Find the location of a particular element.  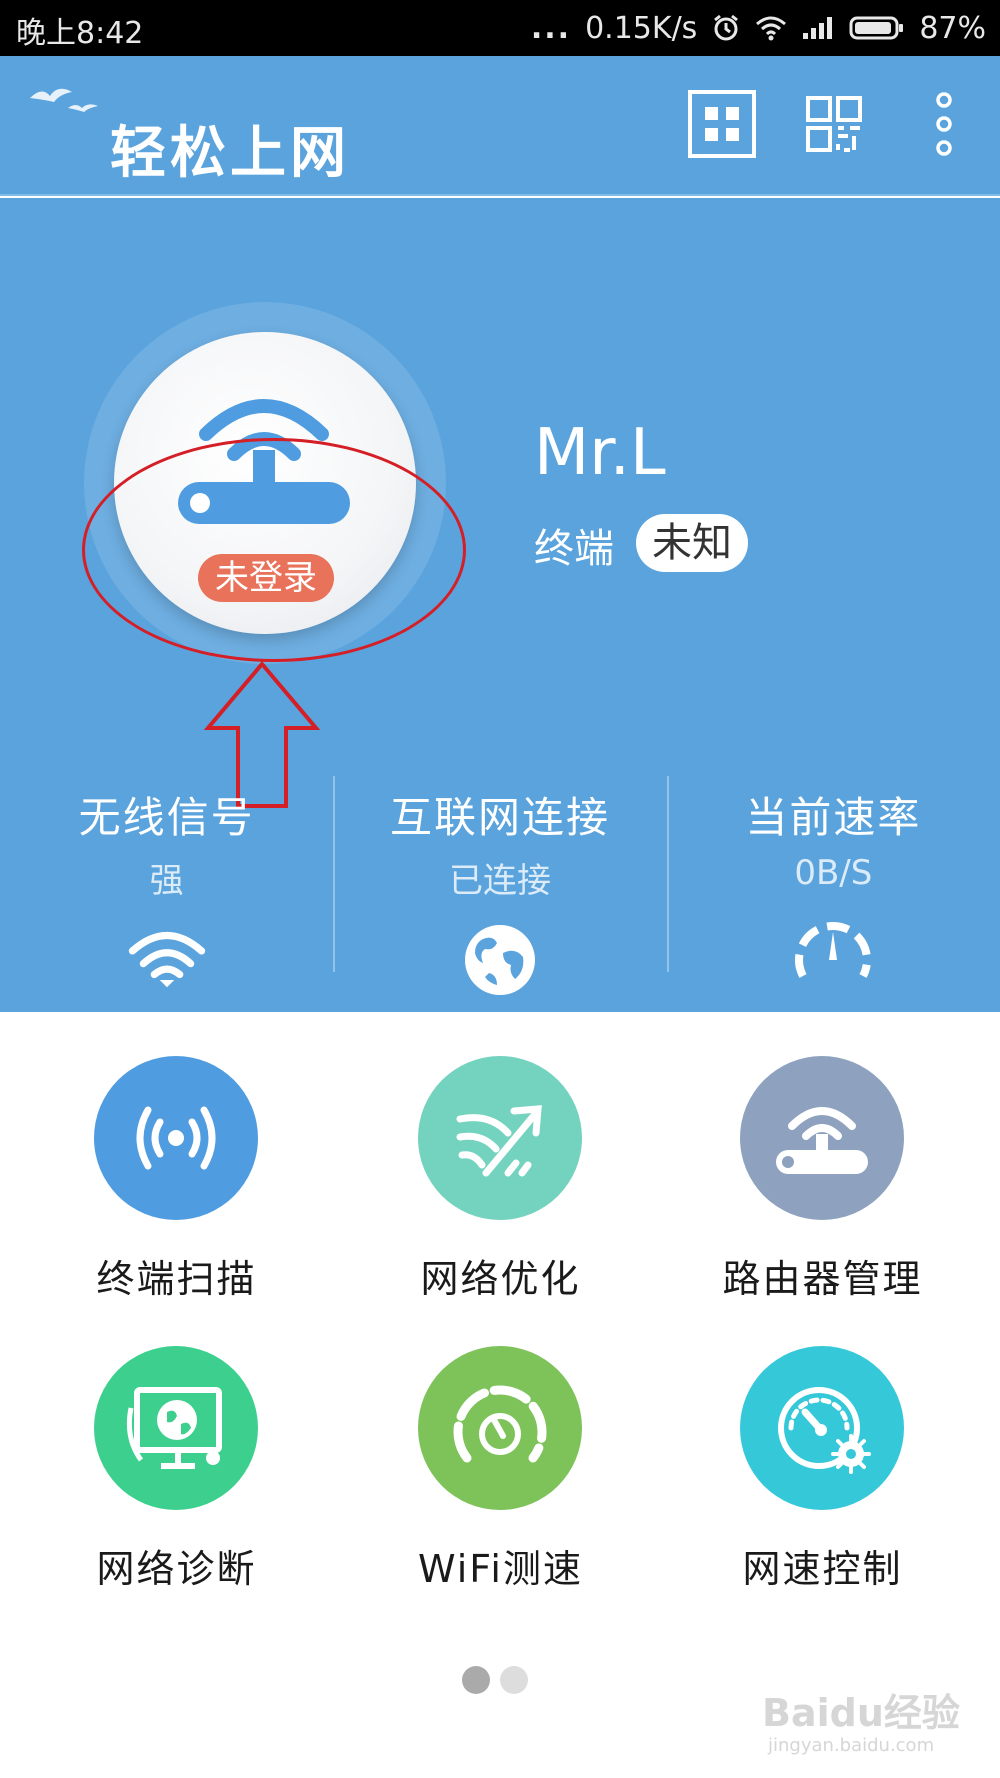

cell-signal-icon is located at coordinates (818, 28).